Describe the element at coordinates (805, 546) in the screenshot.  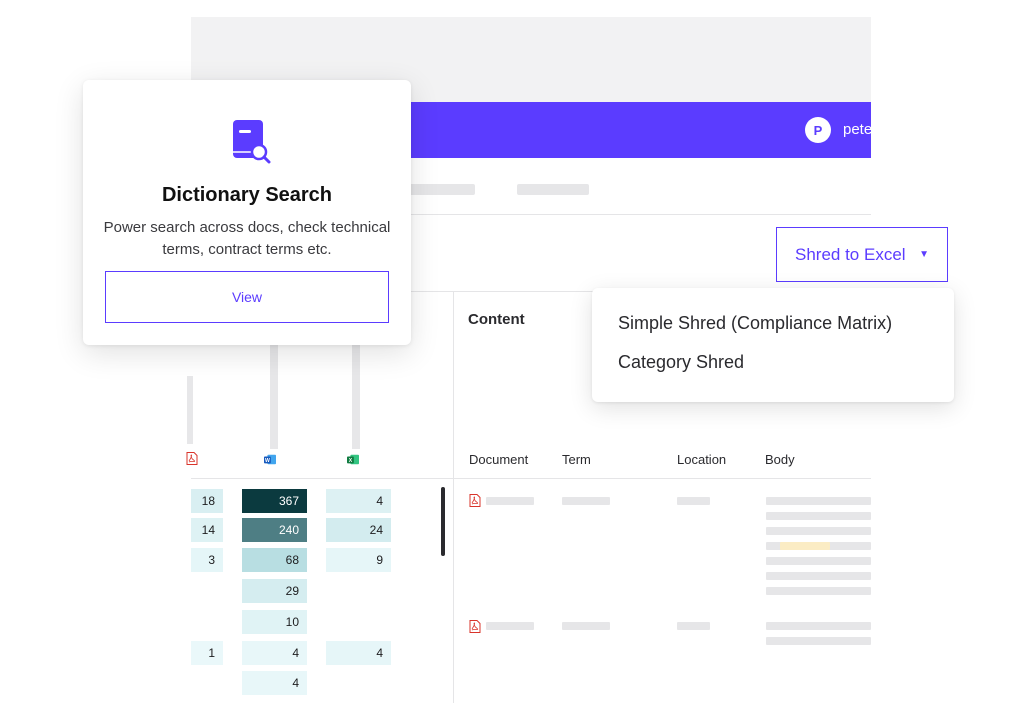
I see `highlighted-term` at that location.